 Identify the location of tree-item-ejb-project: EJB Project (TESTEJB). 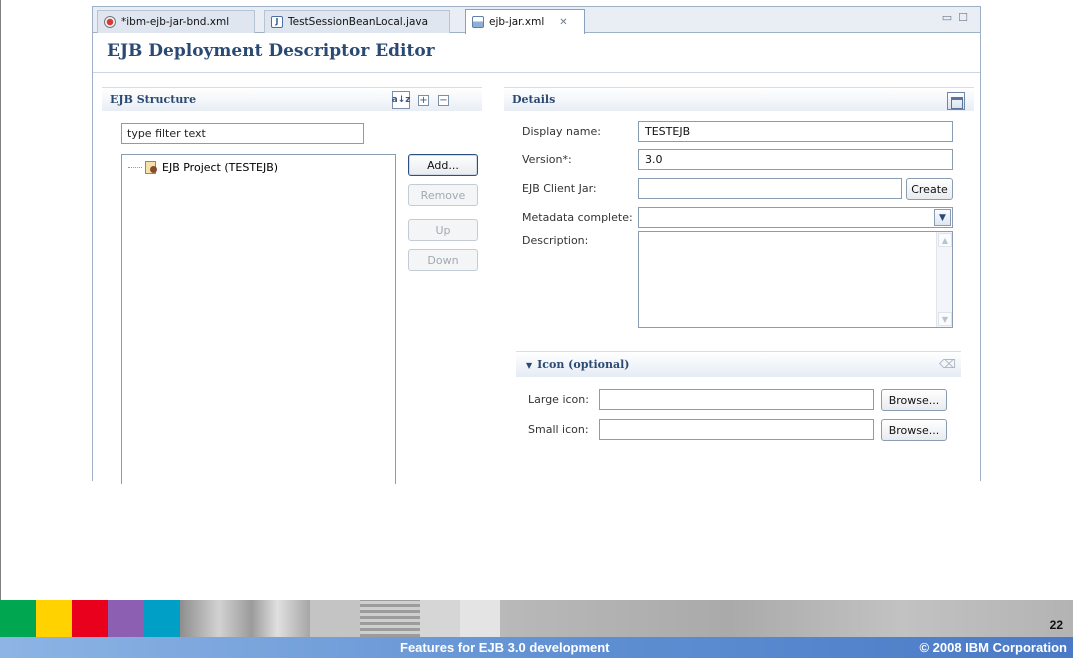
(211, 167).